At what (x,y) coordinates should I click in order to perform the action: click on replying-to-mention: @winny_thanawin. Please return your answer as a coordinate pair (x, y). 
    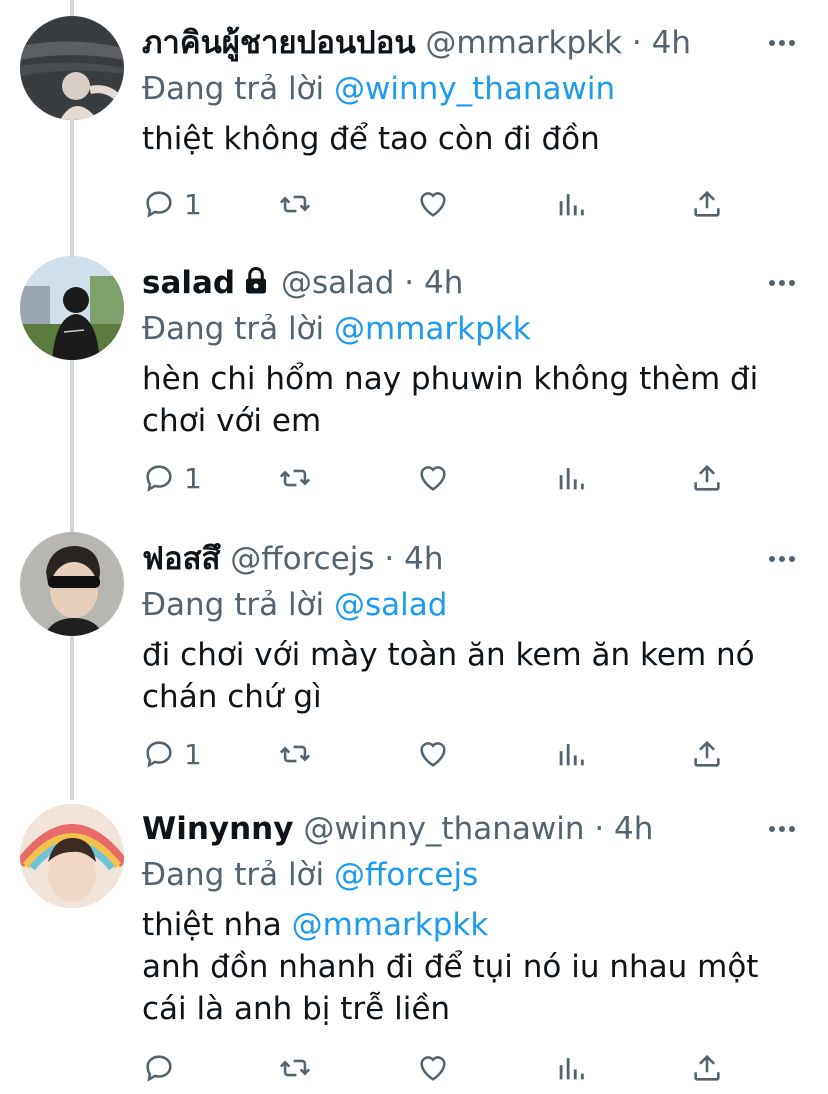
    Looking at the image, I should click on (474, 89).